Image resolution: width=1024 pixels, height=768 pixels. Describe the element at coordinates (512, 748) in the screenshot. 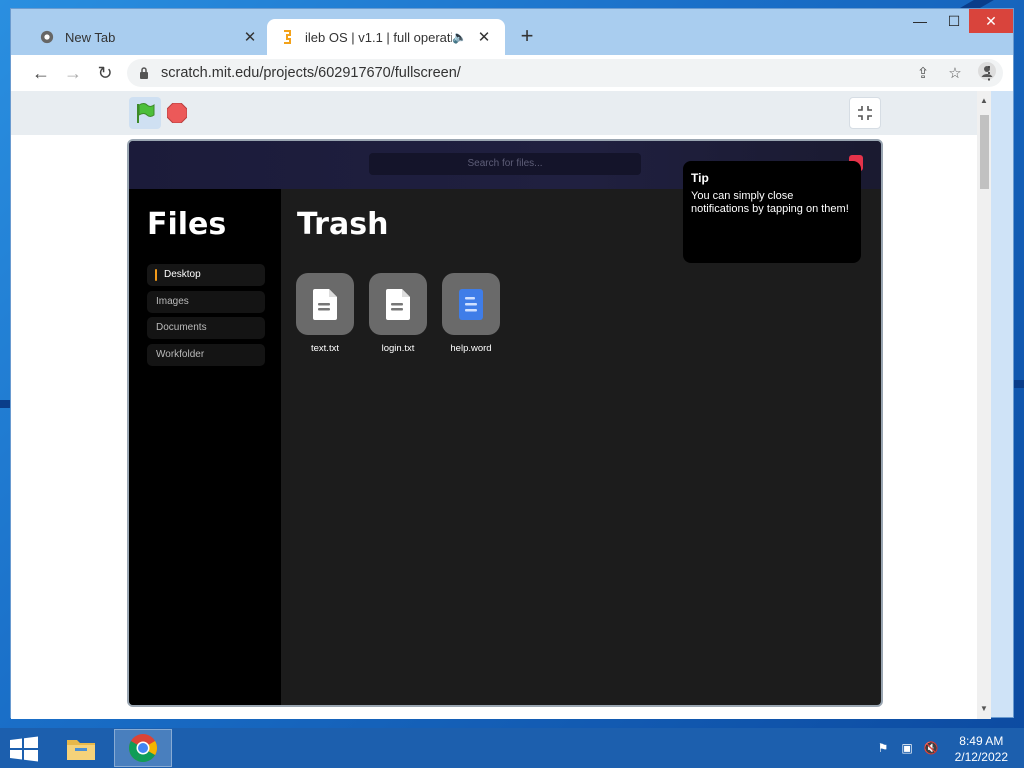

I see `taskbar: ⚑ ▣ 🔇 8:49 AM 2/12/2022` at that location.